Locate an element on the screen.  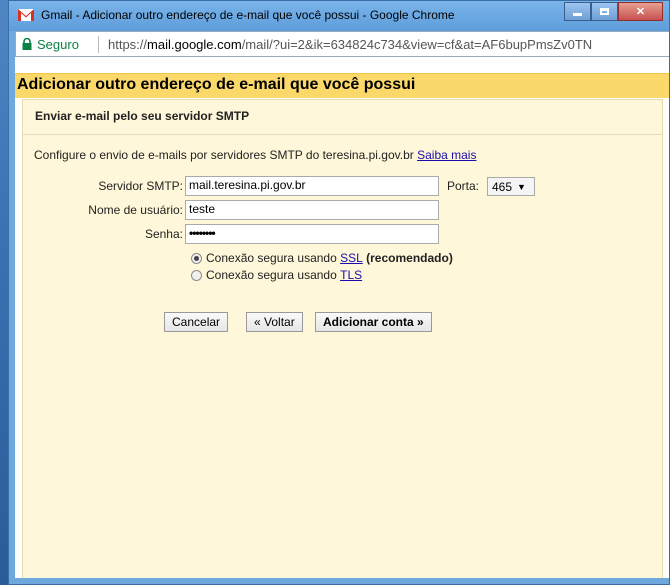
minimize-icon is located at coordinates (577, 14).